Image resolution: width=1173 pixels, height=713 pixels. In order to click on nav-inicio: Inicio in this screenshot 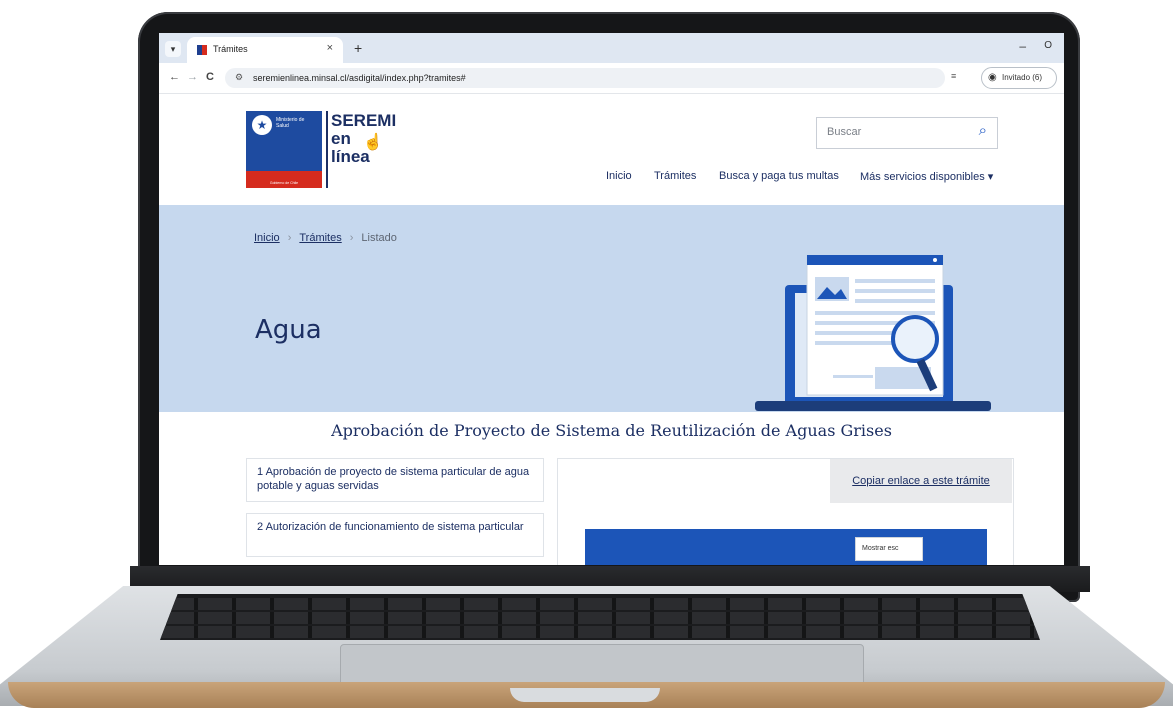, I will do `click(619, 176)`.